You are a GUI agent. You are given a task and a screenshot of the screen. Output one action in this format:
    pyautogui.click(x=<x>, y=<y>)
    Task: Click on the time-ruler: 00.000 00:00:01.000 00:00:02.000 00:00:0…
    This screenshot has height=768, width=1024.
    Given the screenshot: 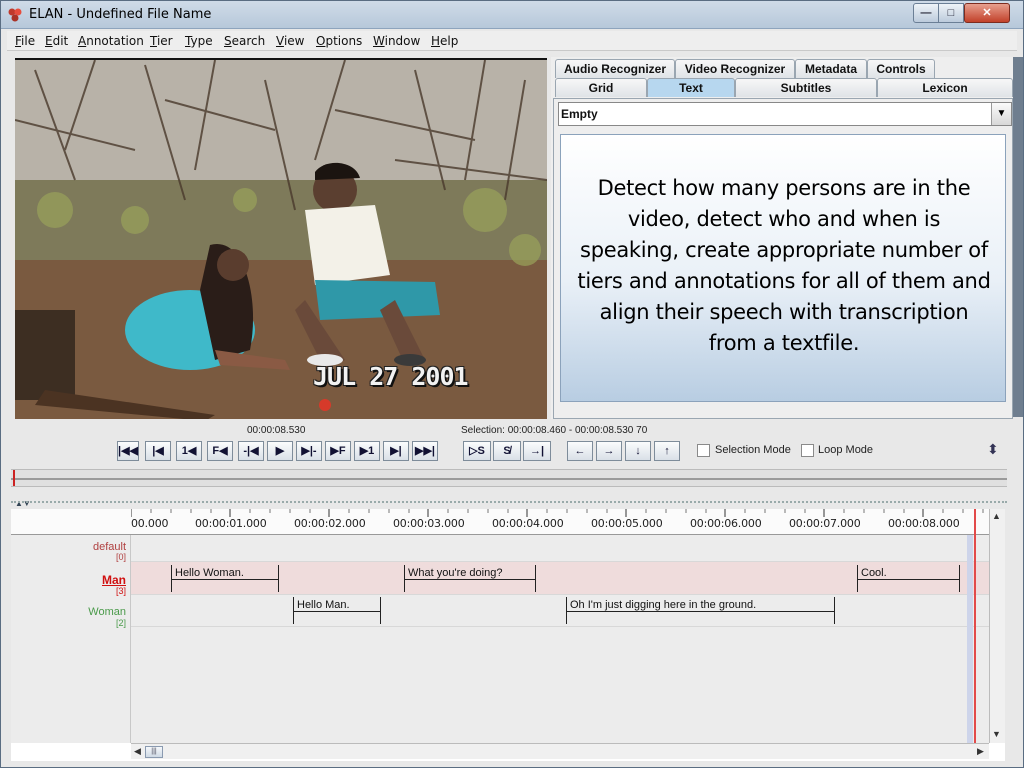 What is the action you would take?
    pyautogui.click(x=560, y=522)
    